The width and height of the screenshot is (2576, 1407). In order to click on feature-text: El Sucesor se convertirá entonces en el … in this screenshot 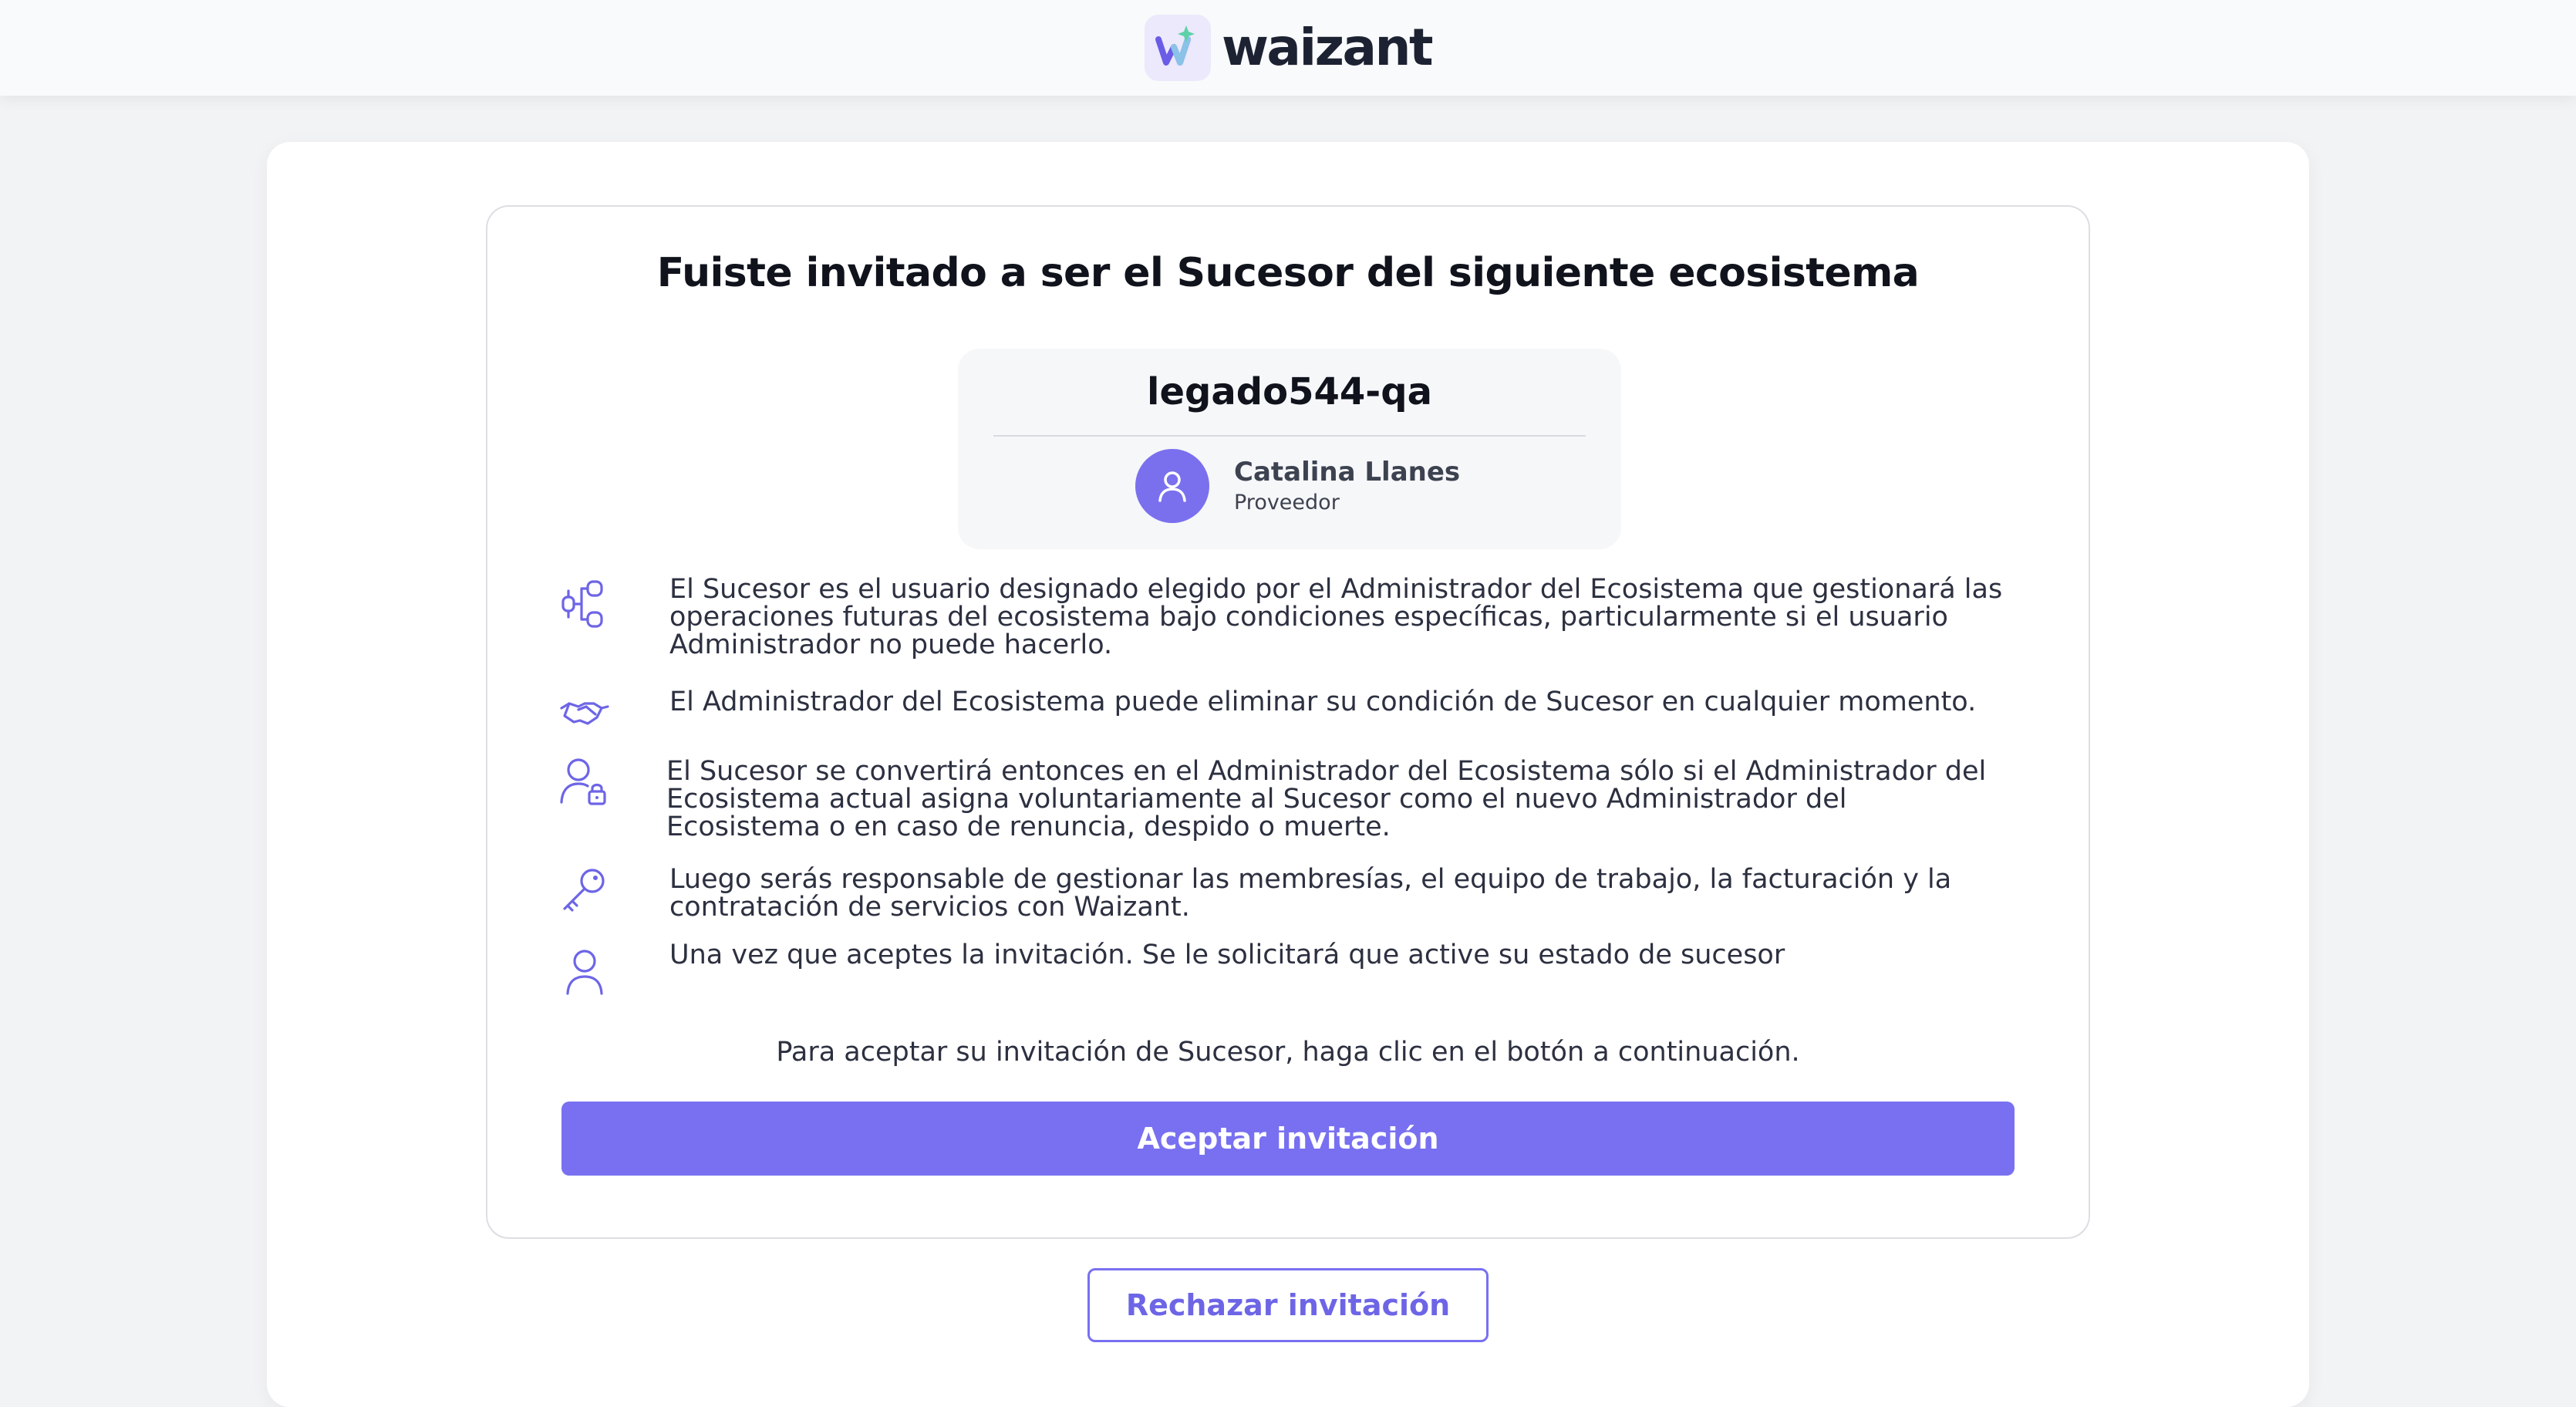, I will do `click(1326, 799)`.